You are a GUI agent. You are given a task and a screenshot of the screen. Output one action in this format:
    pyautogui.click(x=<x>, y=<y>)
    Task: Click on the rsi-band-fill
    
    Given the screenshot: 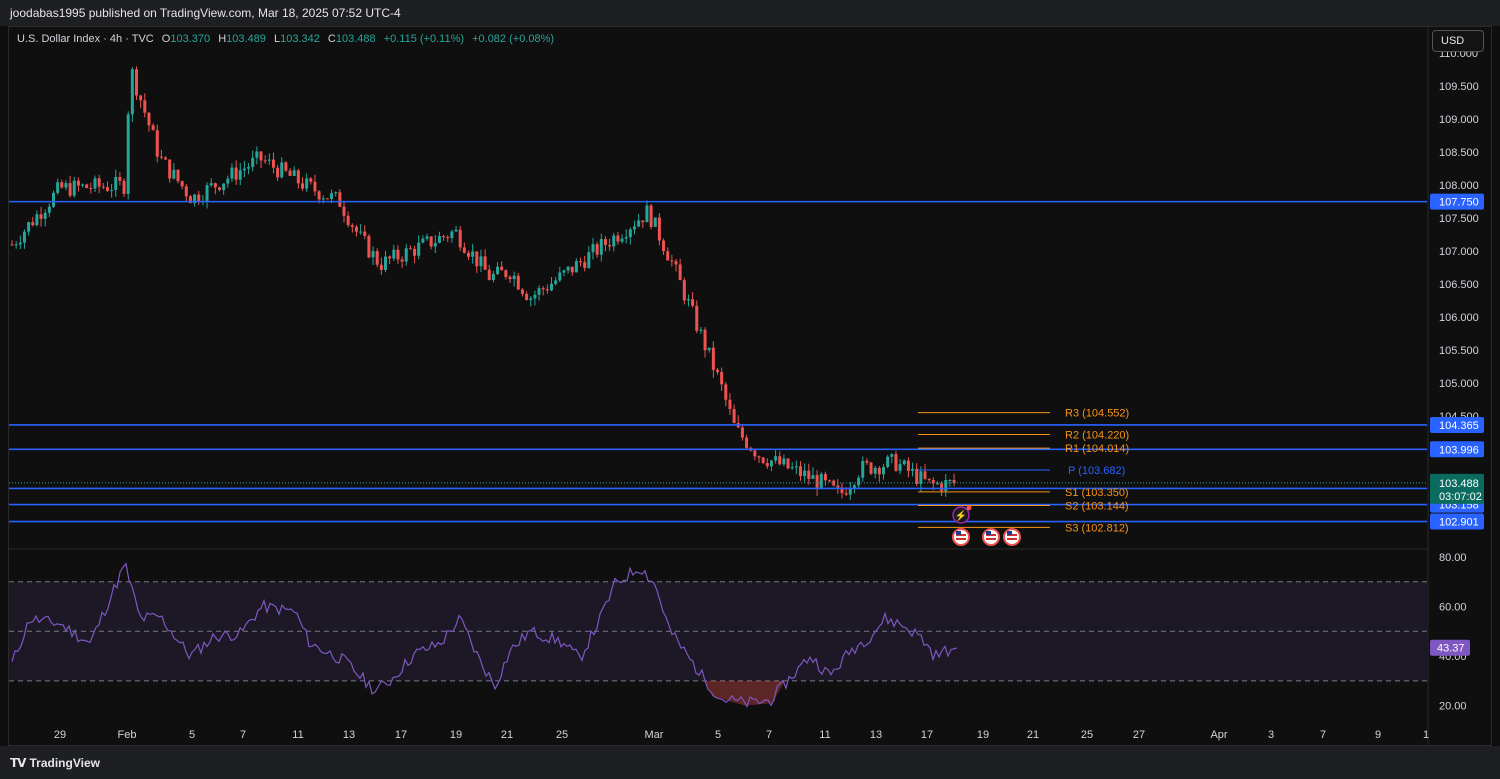 What is the action you would take?
    pyautogui.click(x=718, y=631)
    